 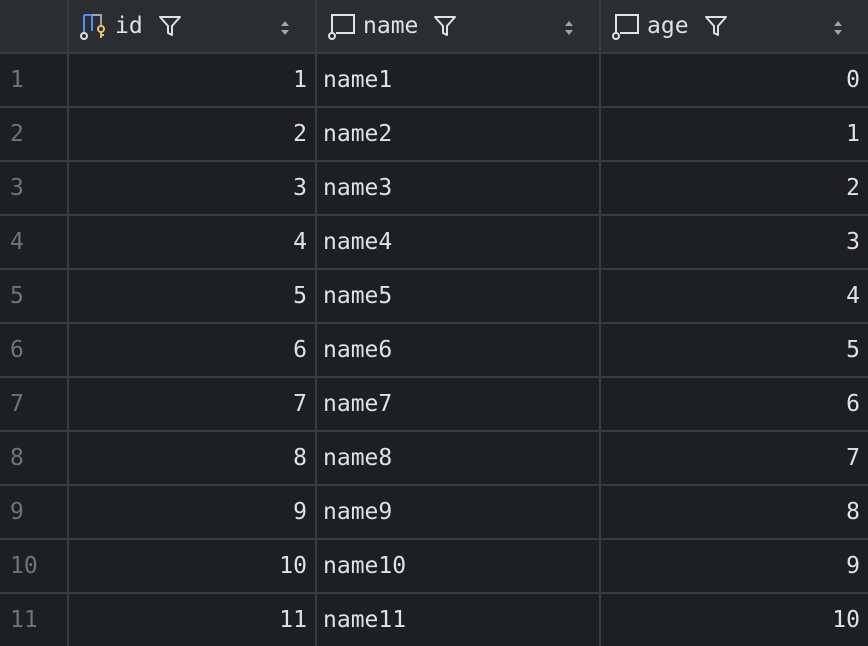 I want to click on cell-name: name2, so click(x=459, y=134).